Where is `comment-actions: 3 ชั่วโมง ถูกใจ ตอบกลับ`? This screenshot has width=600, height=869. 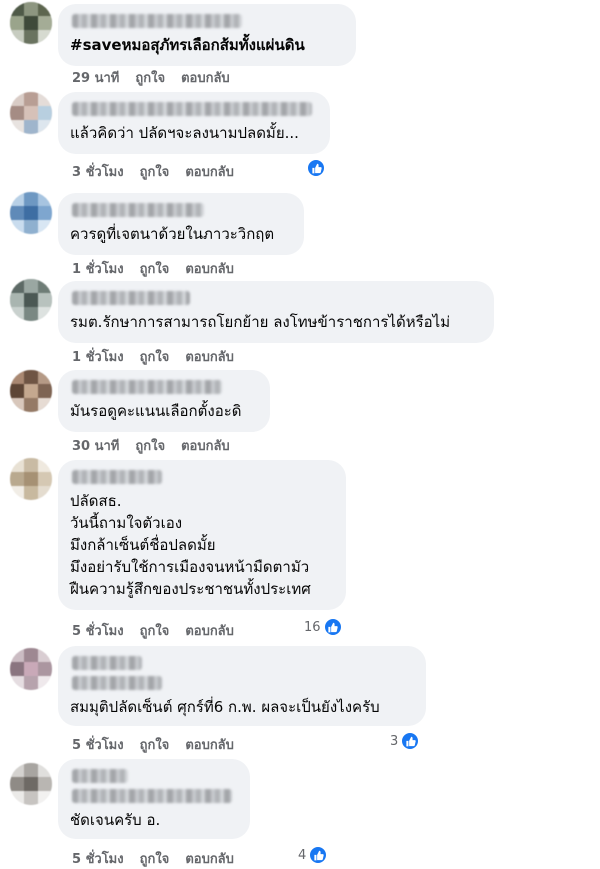 comment-actions: 3 ชั่วโมง ถูกใจ ตอบกลับ is located at coordinates (153, 171).